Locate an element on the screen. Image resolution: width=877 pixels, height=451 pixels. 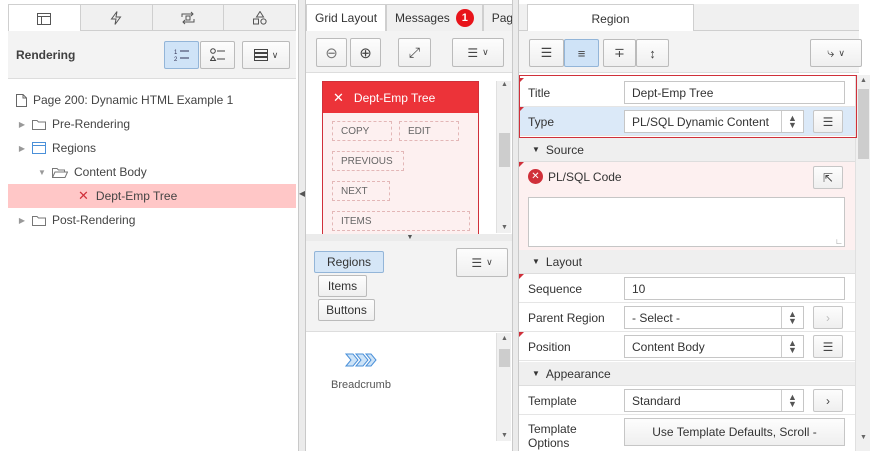
prop-title-label: Title is located at coordinates (539, 93).